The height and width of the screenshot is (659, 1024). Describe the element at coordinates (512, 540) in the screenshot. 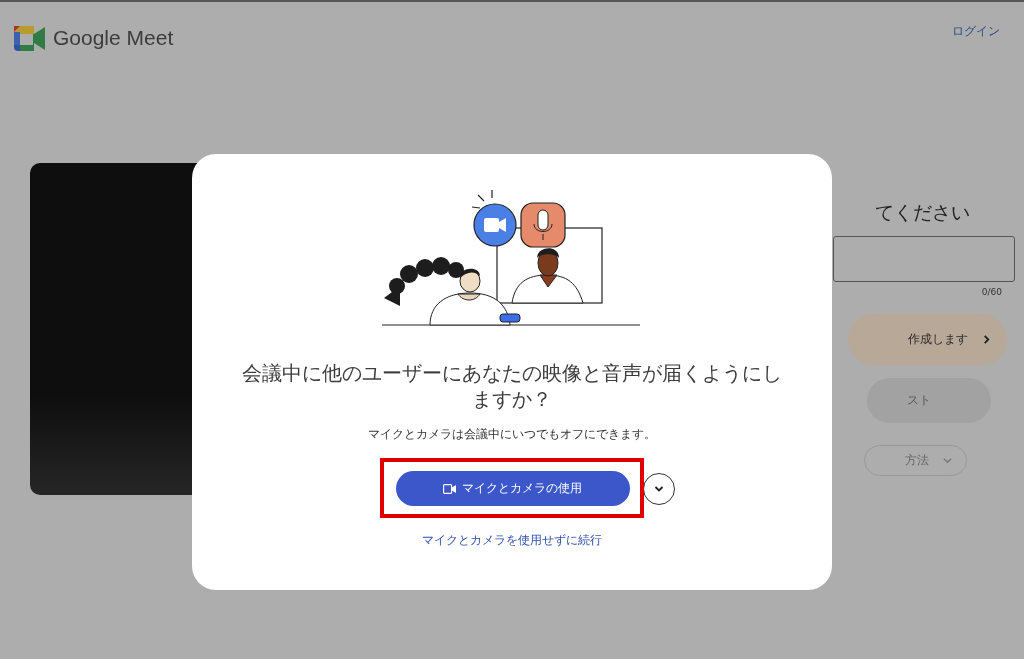

I see `continue-without-link: マイクとカメラを使用せずに続行` at that location.